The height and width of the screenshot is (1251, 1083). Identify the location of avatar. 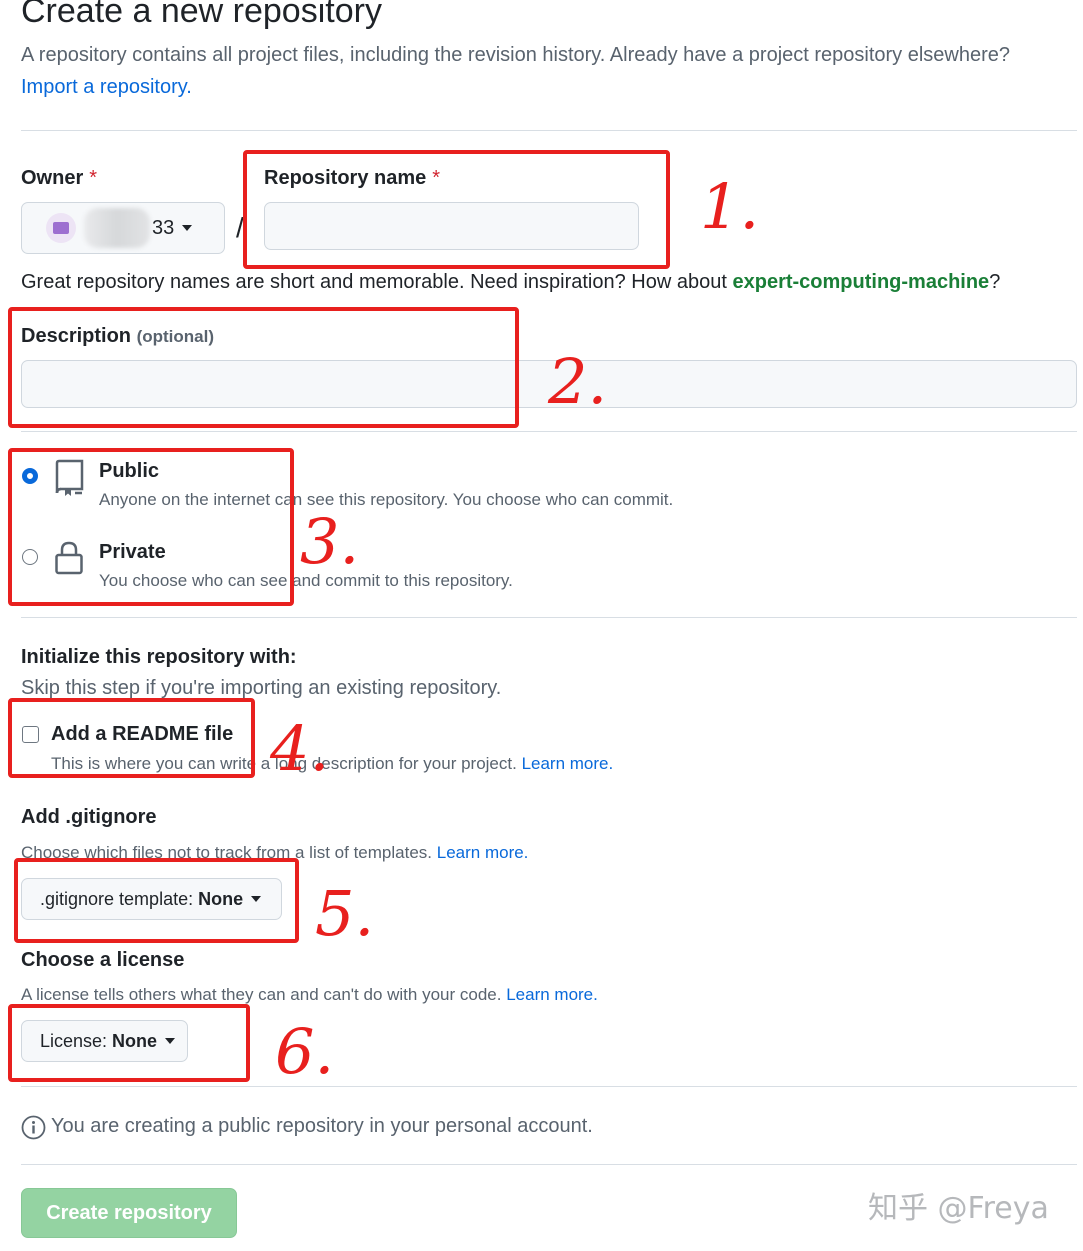
(61, 228).